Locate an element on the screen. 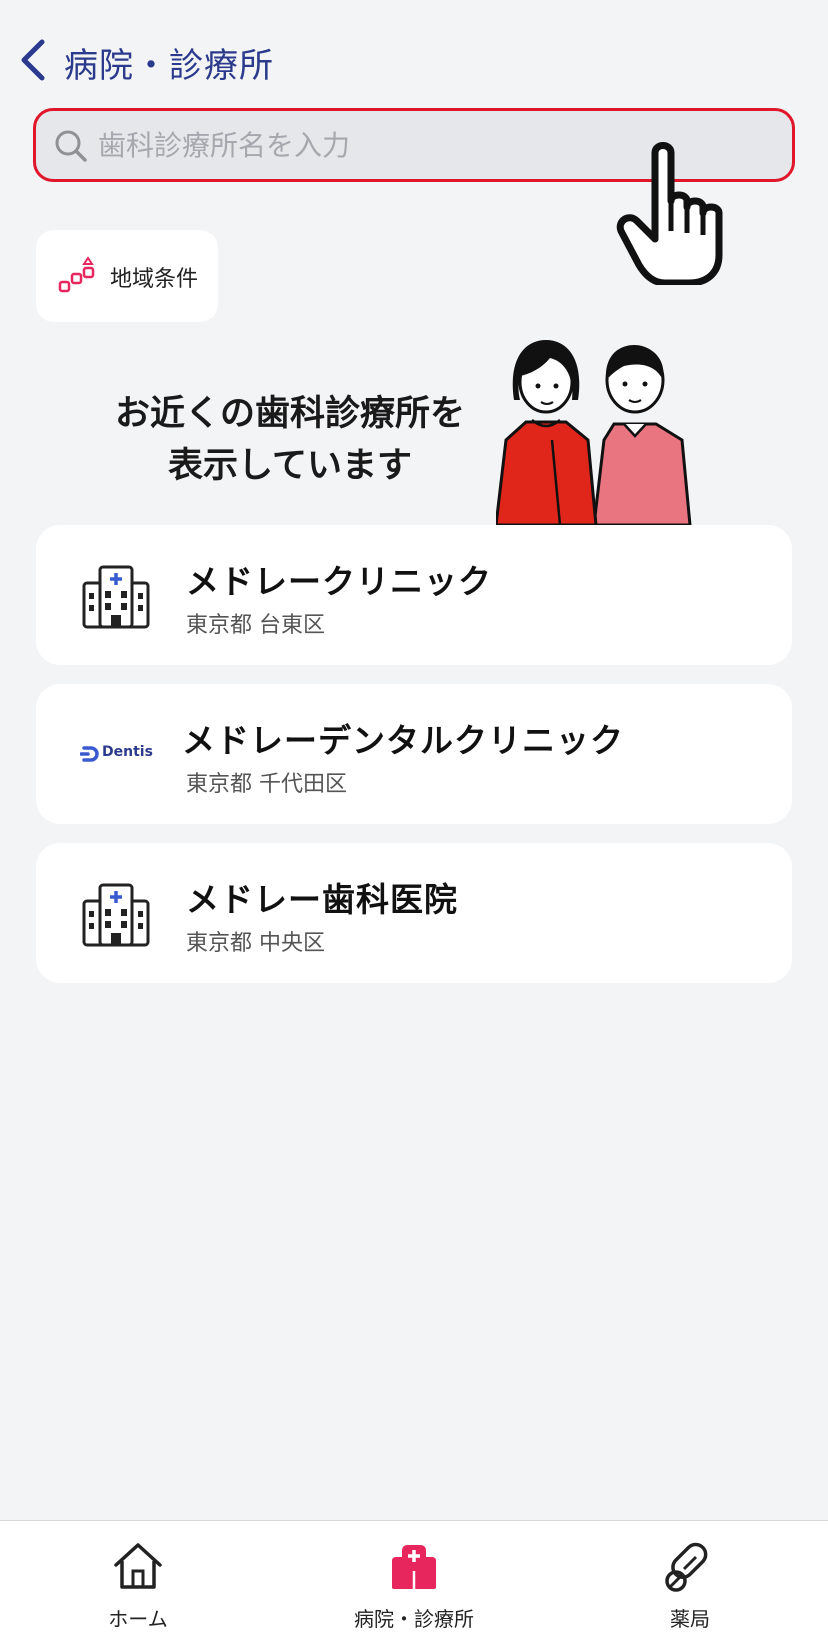 This screenshot has width=828, height=1640. clinic-name: メドレー歯科医院 is located at coordinates (322, 899).